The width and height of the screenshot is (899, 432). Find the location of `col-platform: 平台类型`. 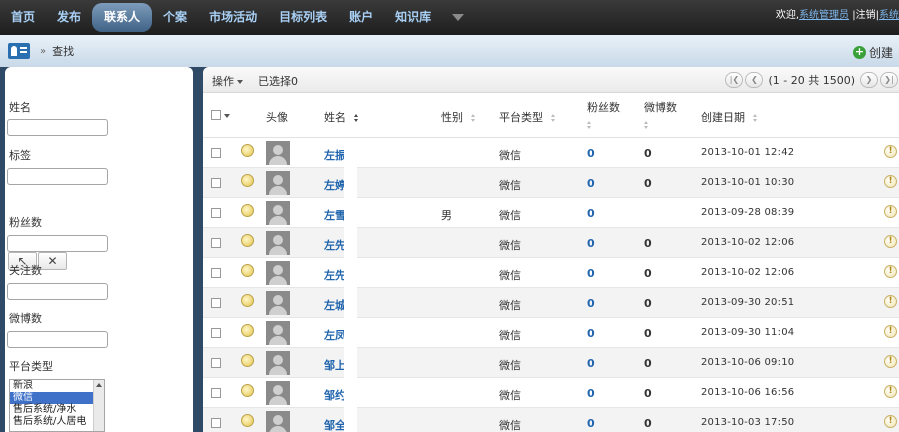

col-platform: 平台类型 is located at coordinates (527, 117).